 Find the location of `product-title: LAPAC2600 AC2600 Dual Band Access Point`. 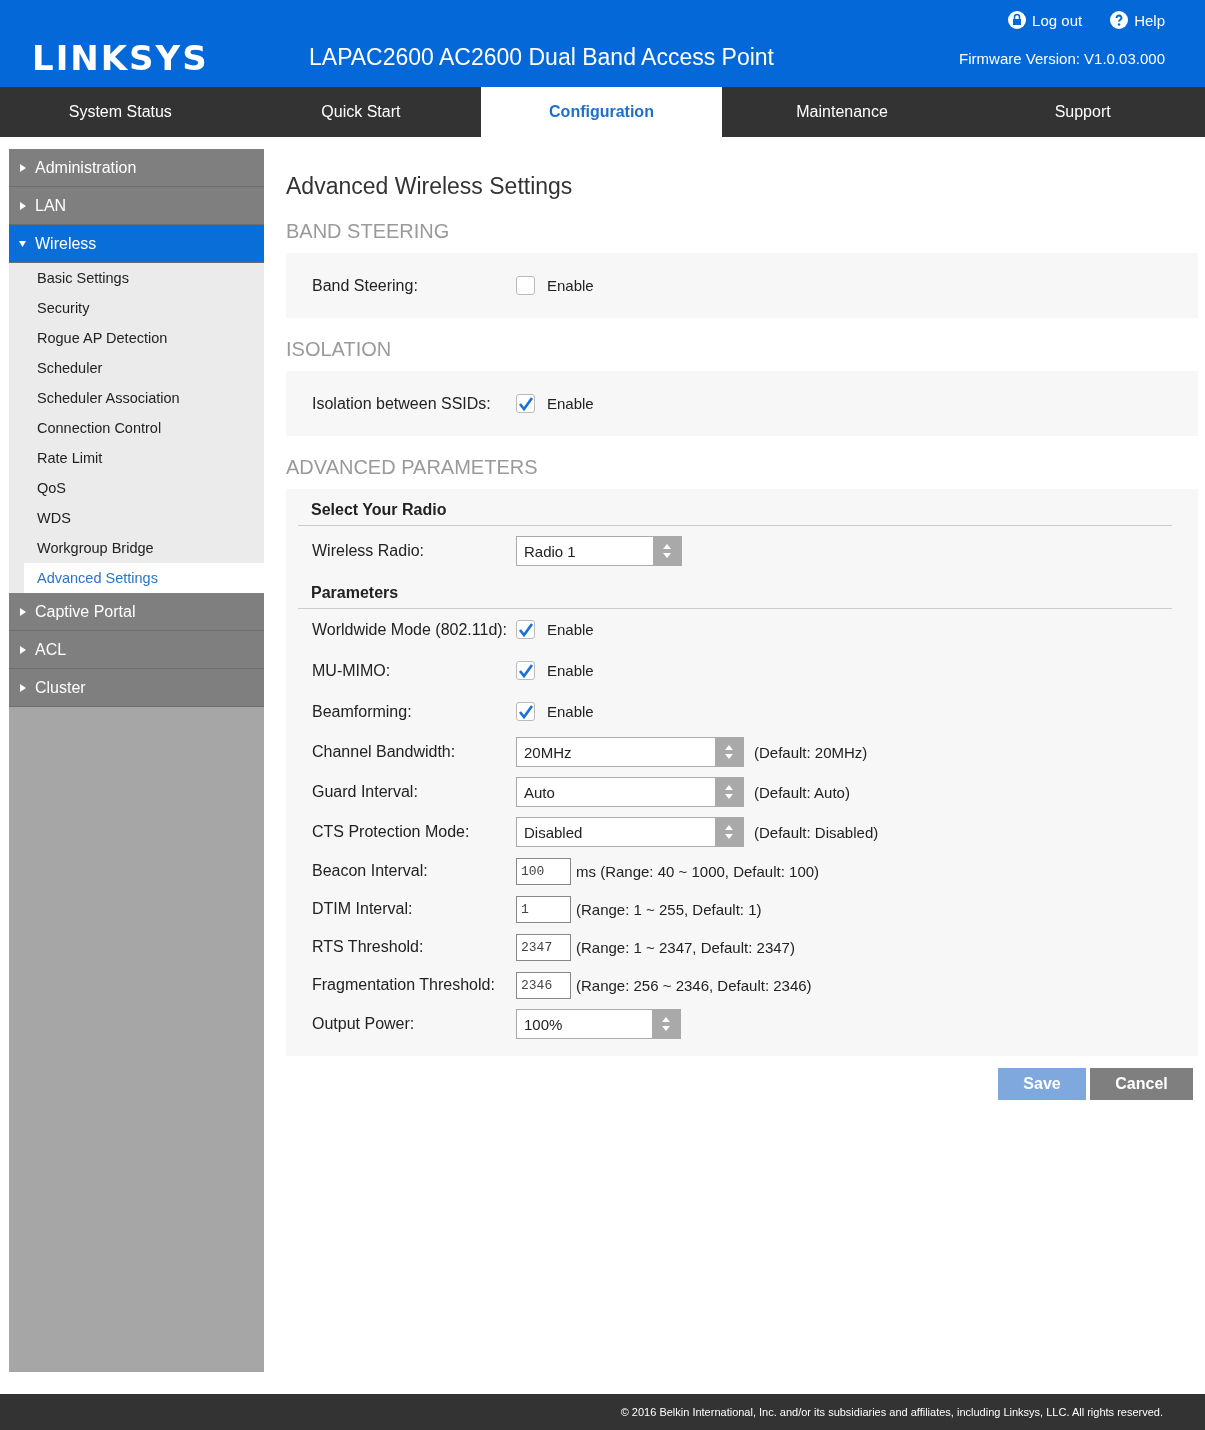

product-title: LAPAC2600 AC2600 Dual Band Access Point is located at coordinates (542, 57).